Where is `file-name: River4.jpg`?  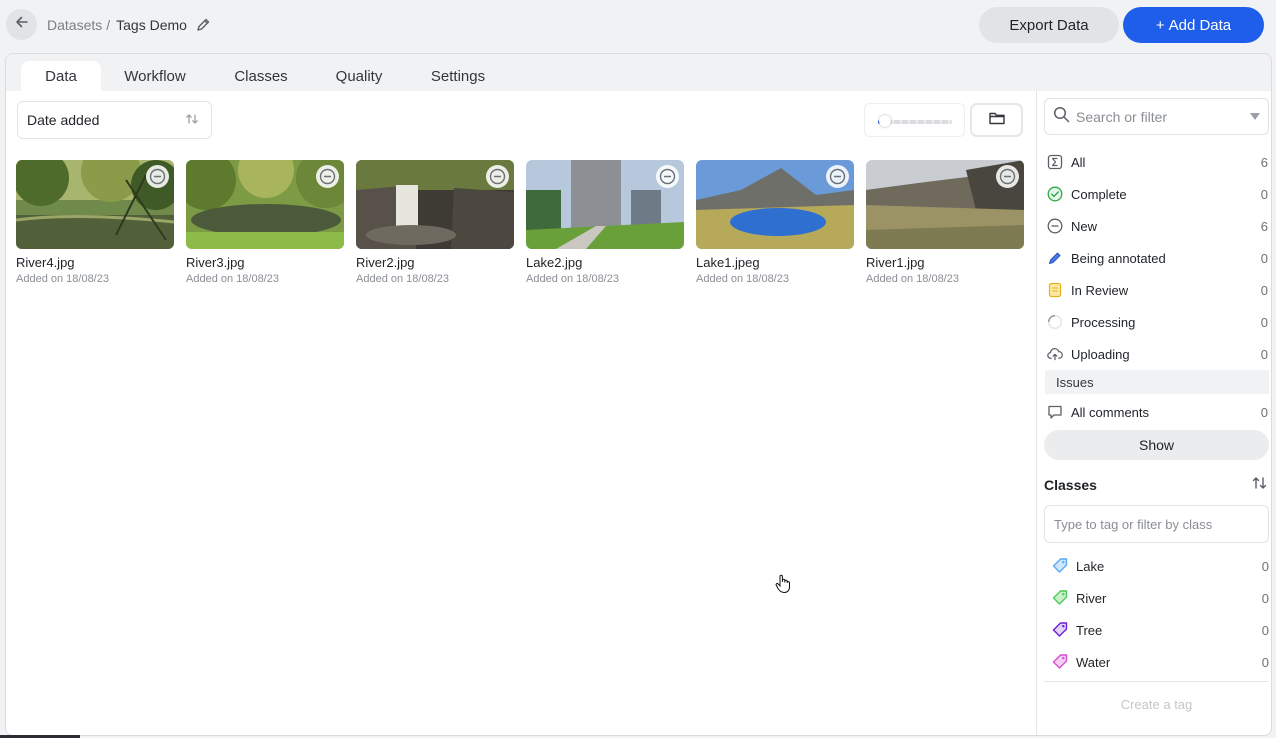
file-name: River4.jpg is located at coordinates (45, 262).